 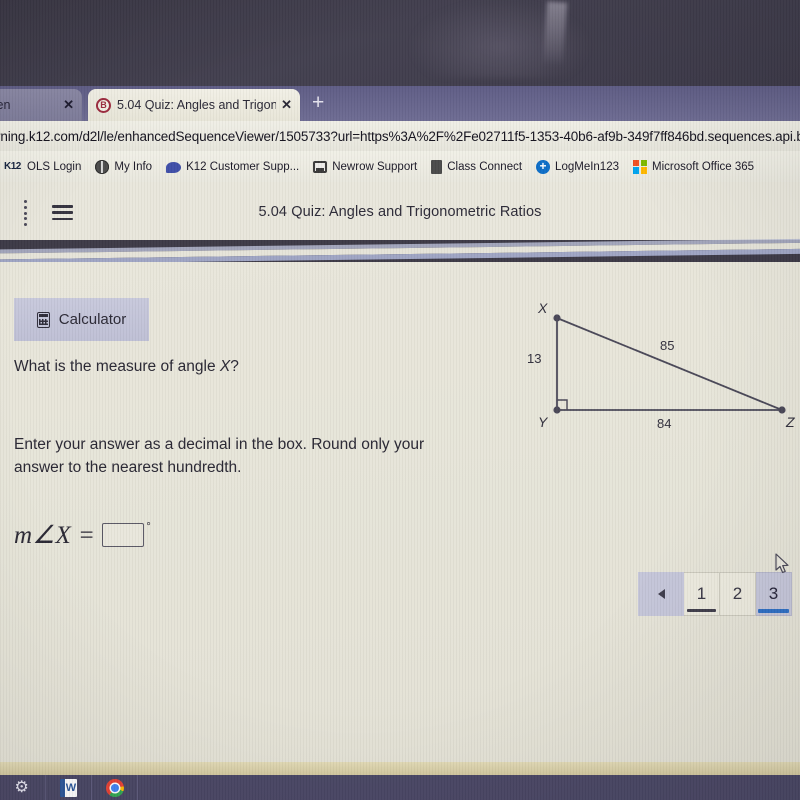 I want to click on chat-bubble-icon, so click(x=174, y=167).